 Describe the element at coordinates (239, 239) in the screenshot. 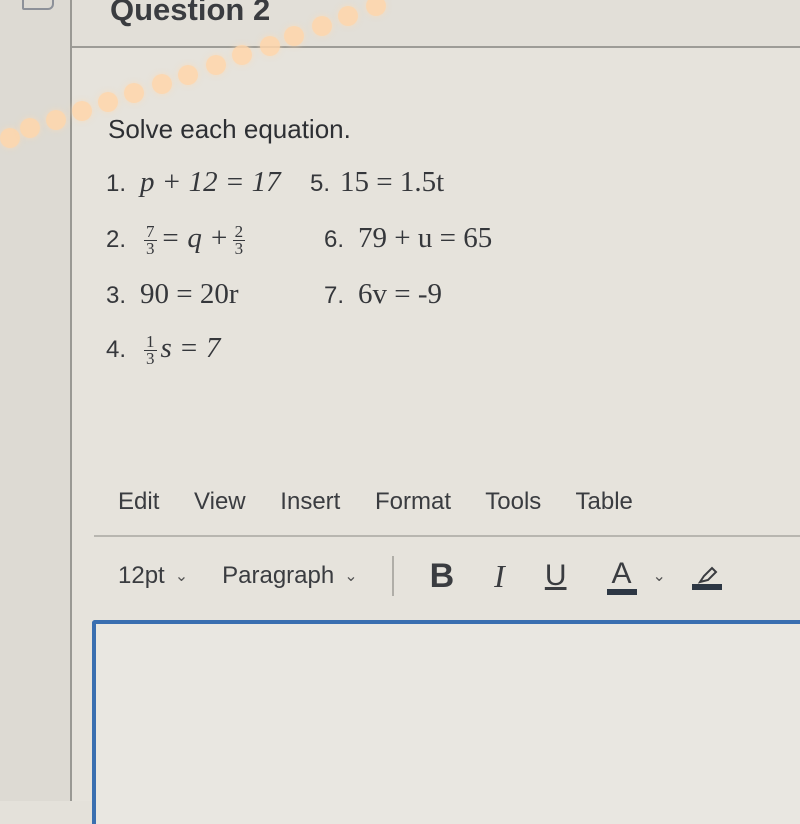

I see `fraction: 23` at that location.